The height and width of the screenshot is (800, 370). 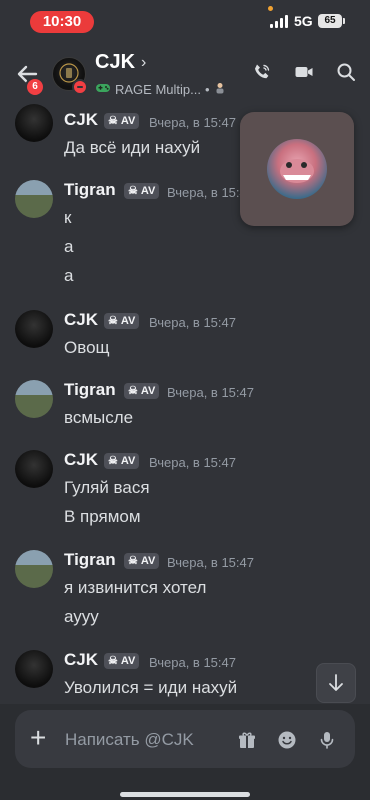 I want to click on header-actions, so click(x=304, y=72).